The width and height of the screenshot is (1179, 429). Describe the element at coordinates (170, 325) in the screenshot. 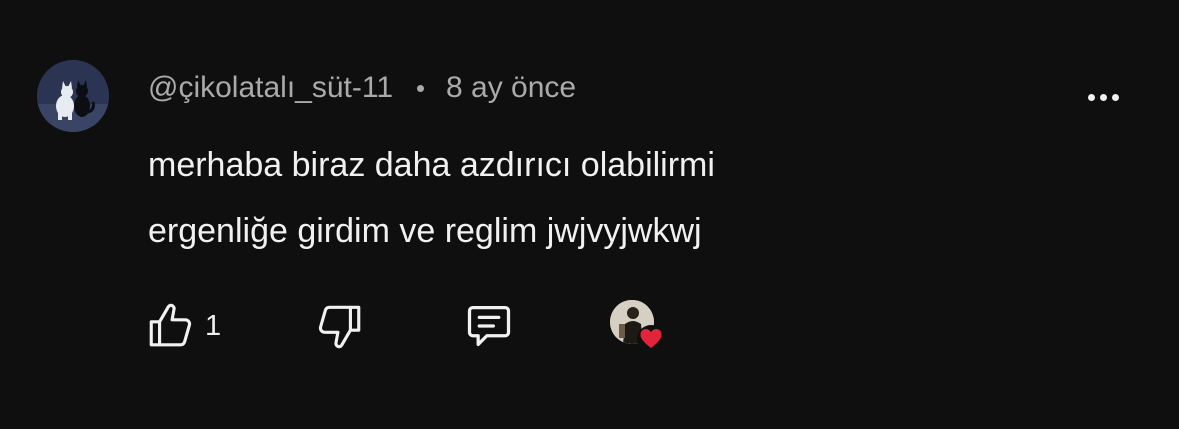

I see `thumbs-up-icon` at that location.